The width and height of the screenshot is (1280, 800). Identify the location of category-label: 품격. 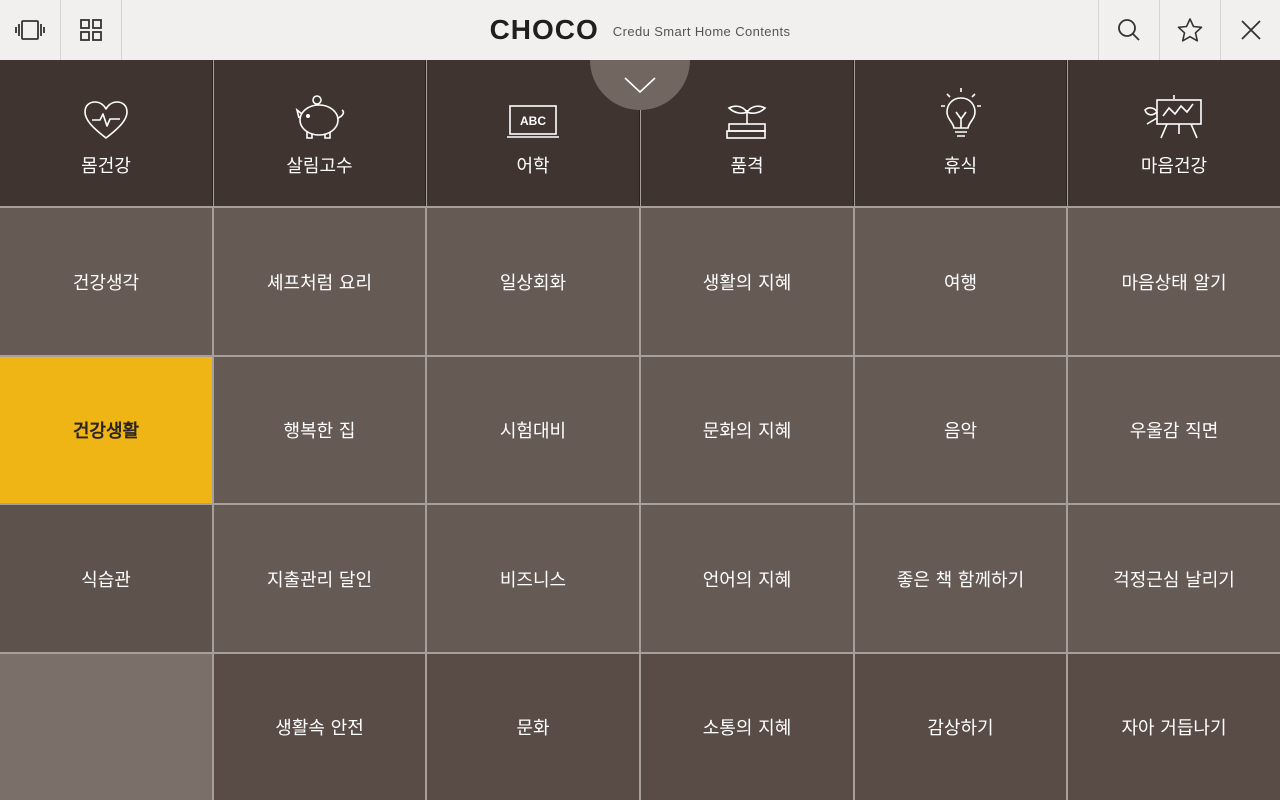
(747, 166).